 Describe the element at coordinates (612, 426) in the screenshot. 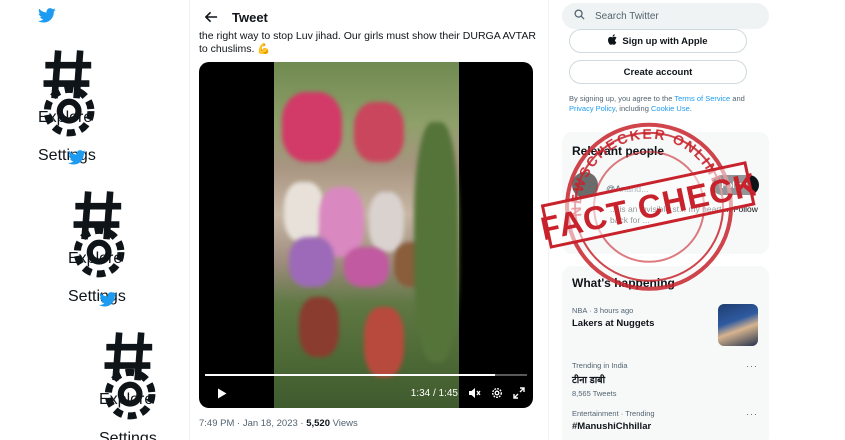

I see `trend-name: #ManushiChhillar` at that location.